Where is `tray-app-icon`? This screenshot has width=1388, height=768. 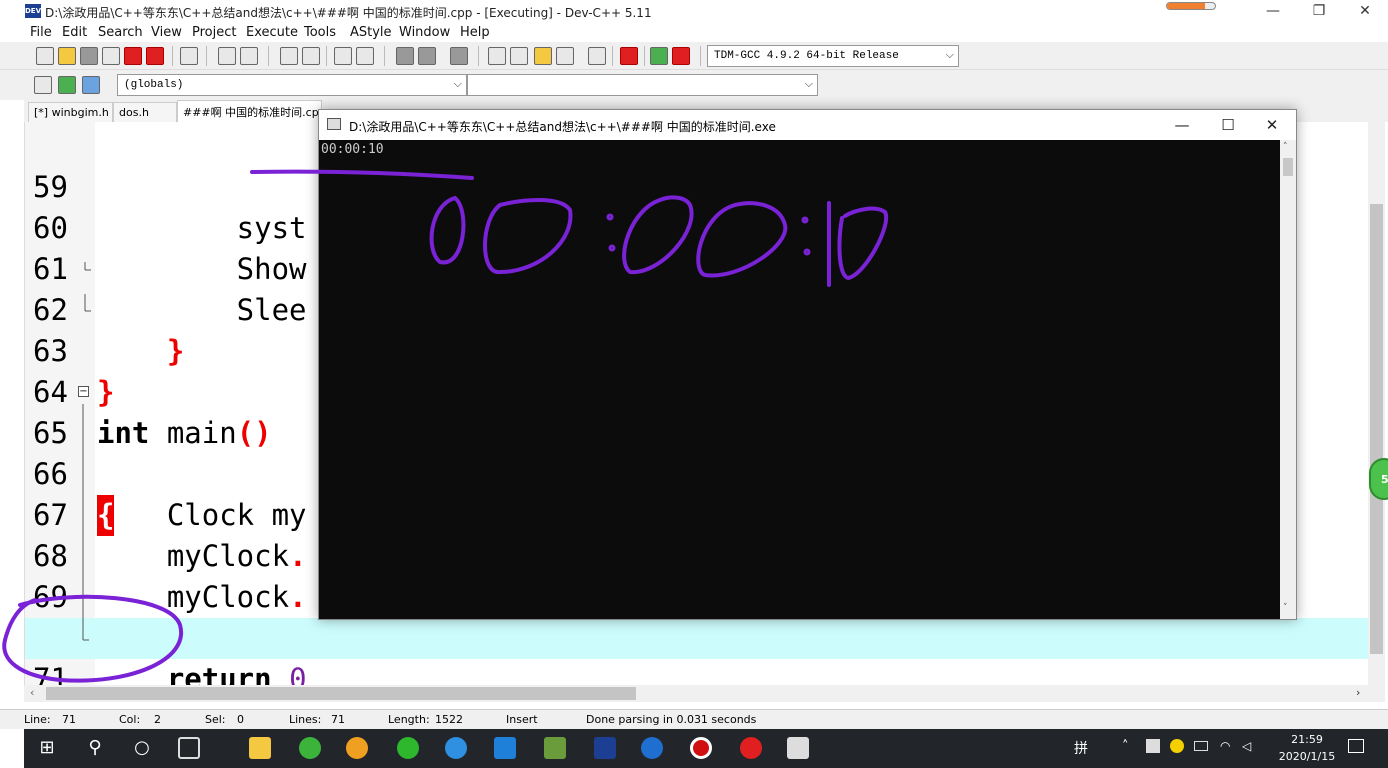 tray-app-icon is located at coordinates (1153, 746).